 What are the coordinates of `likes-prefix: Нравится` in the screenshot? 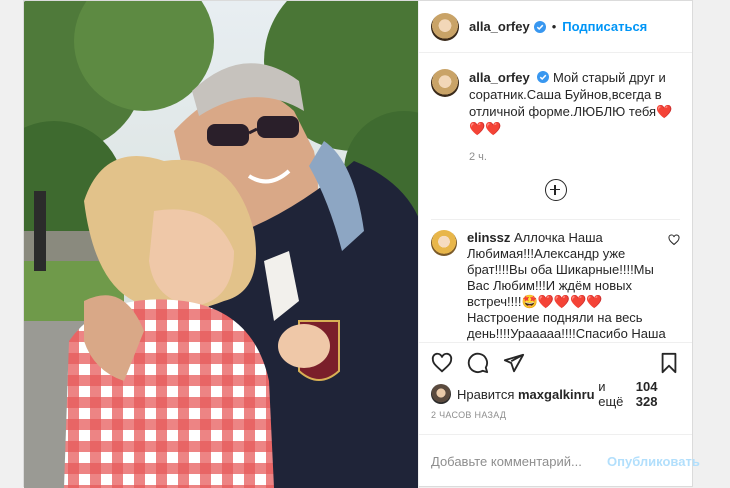 It's located at (486, 394).